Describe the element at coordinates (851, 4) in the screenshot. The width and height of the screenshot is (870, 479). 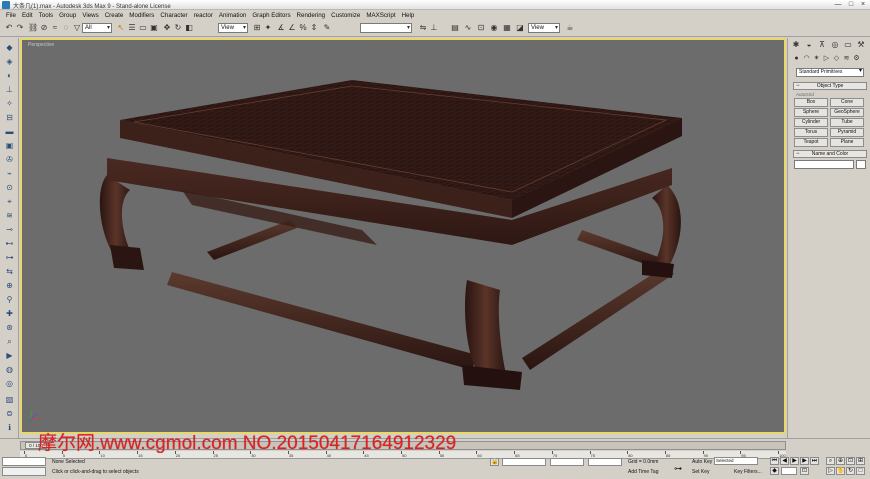
I see `maximize-button: □` at that location.